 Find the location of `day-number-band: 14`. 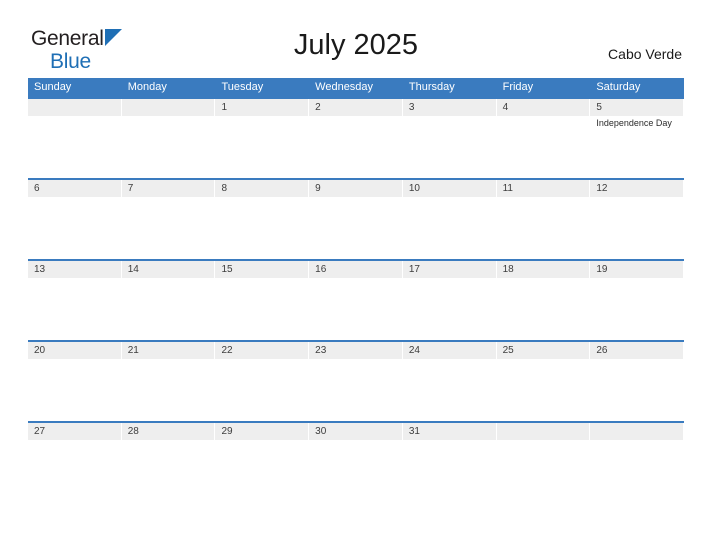

day-number-band: 14 is located at coordinates (168, 269).